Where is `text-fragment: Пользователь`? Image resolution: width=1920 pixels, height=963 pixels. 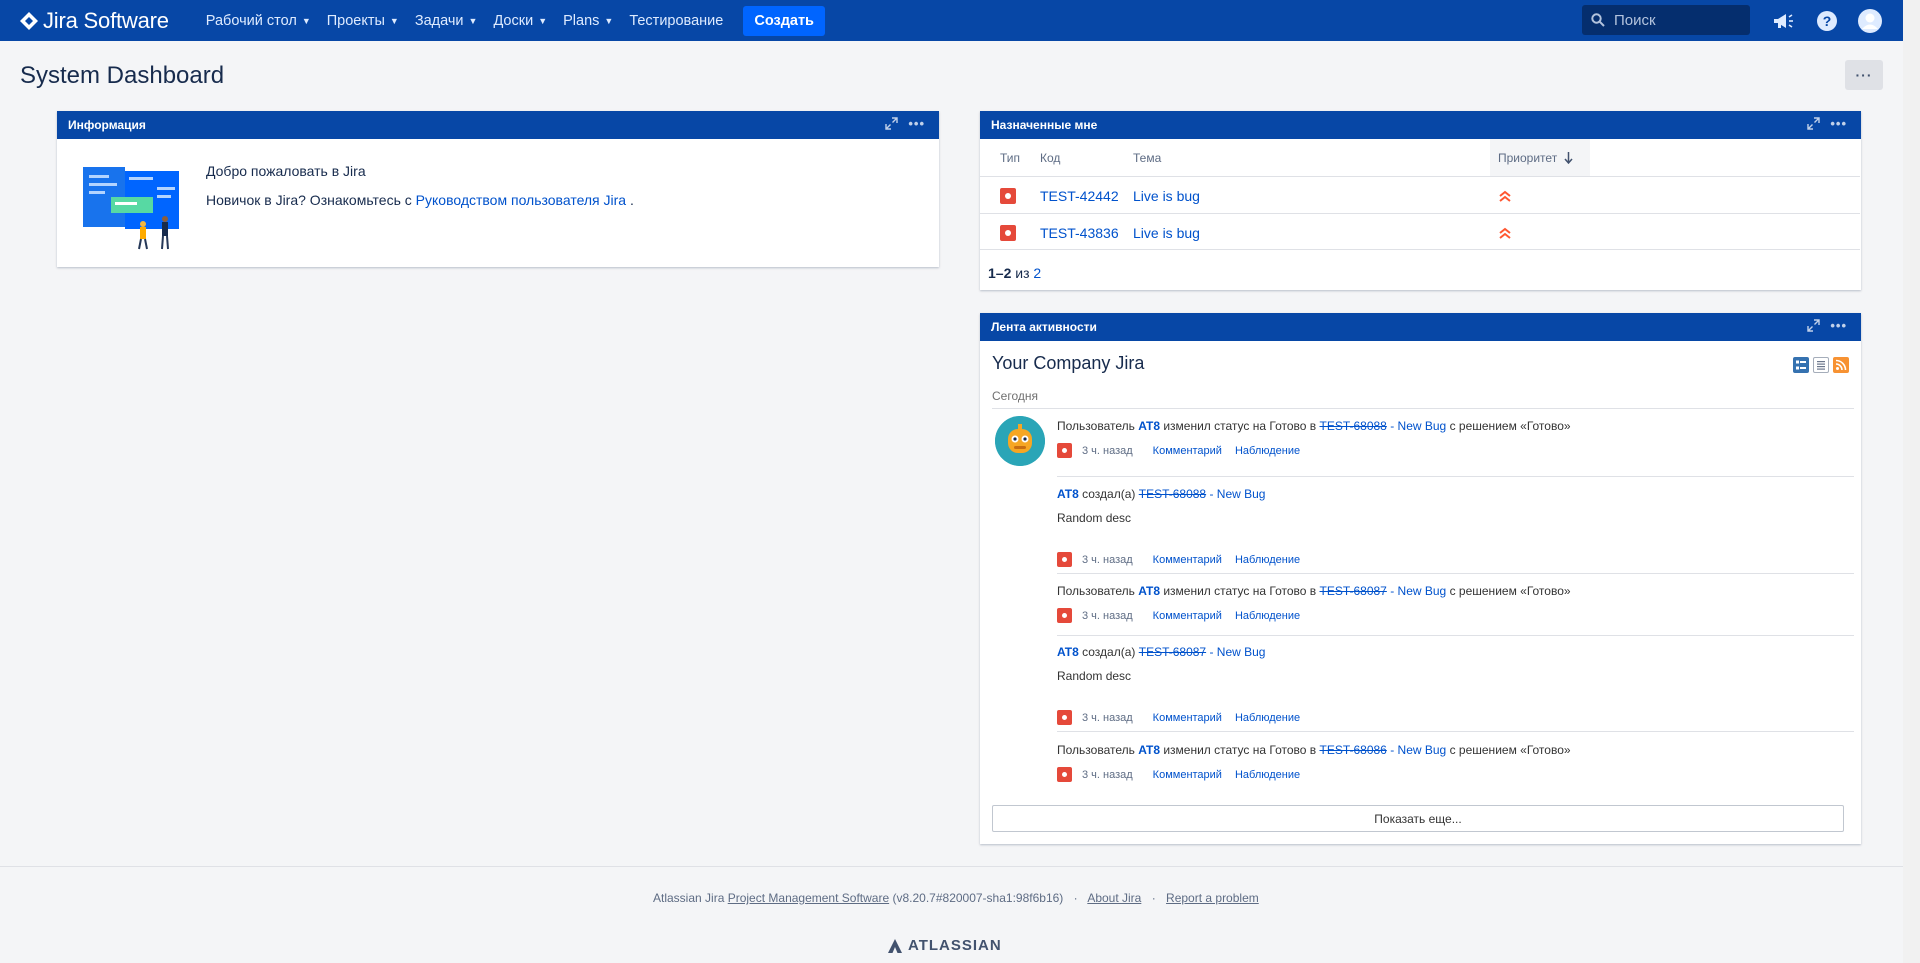 text-fragment: Пользователь is located at coordinates (1096, 591).